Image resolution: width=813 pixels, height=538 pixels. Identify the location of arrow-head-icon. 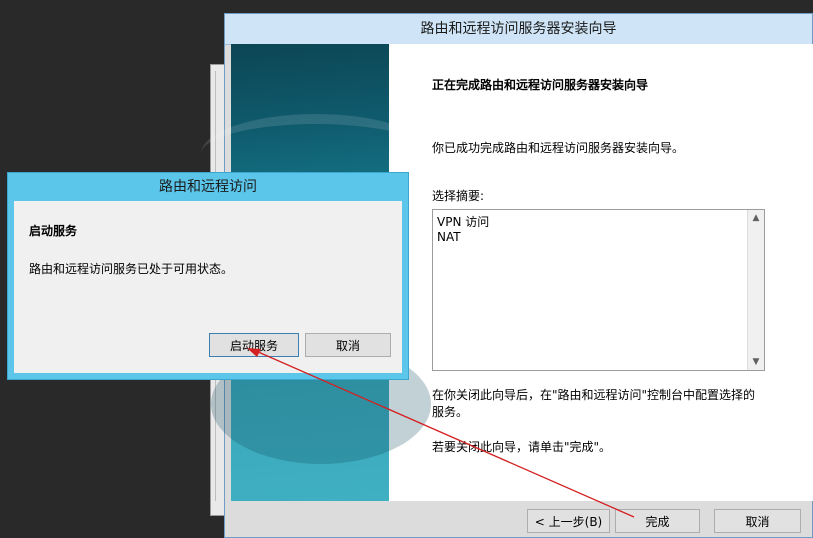
(254, 352).